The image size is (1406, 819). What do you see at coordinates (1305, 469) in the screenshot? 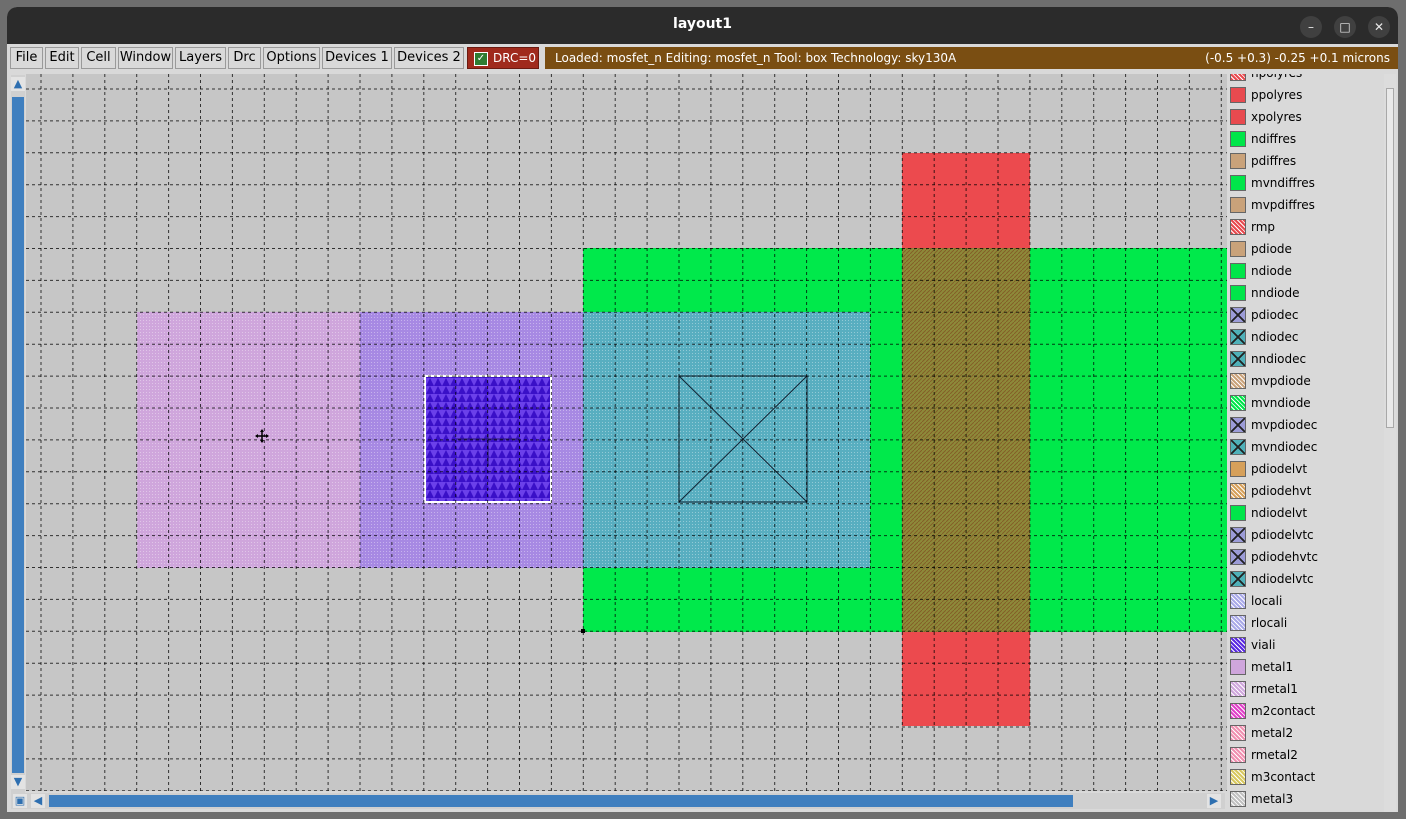
I see `layer-item: pdiodelvt` at bounding box center [1305, 469].